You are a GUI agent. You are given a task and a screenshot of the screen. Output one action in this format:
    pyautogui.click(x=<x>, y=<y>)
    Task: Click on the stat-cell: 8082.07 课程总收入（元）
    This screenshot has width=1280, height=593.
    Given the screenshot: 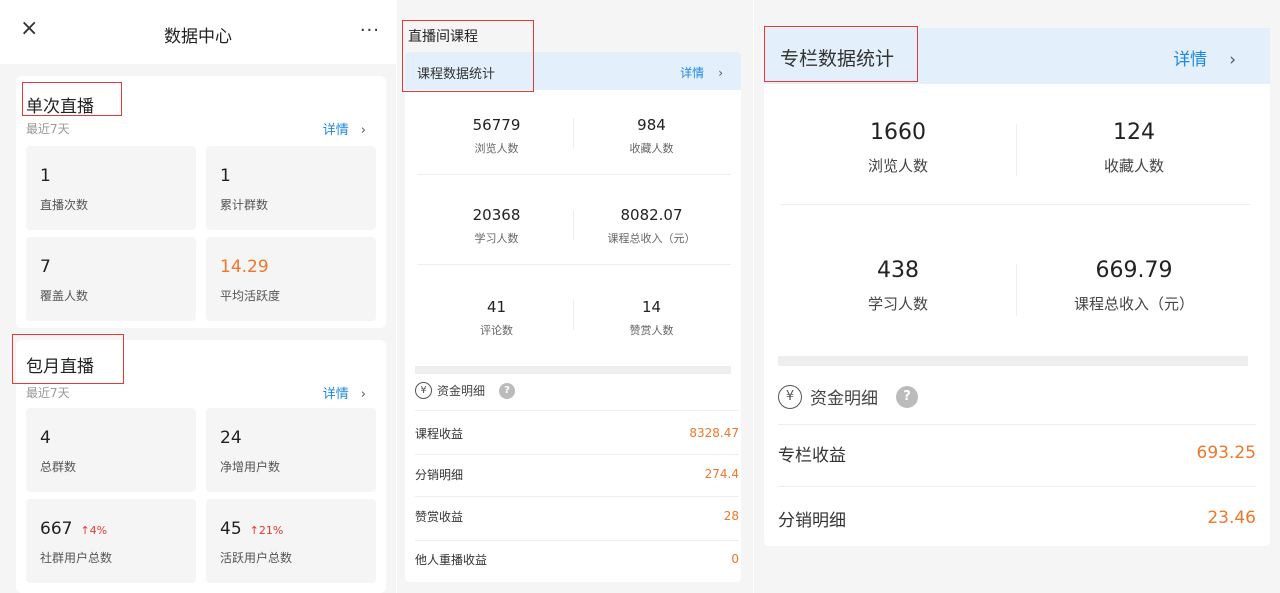 What is the action you would take?
    pyautogui.click(x=651, y=225)
    